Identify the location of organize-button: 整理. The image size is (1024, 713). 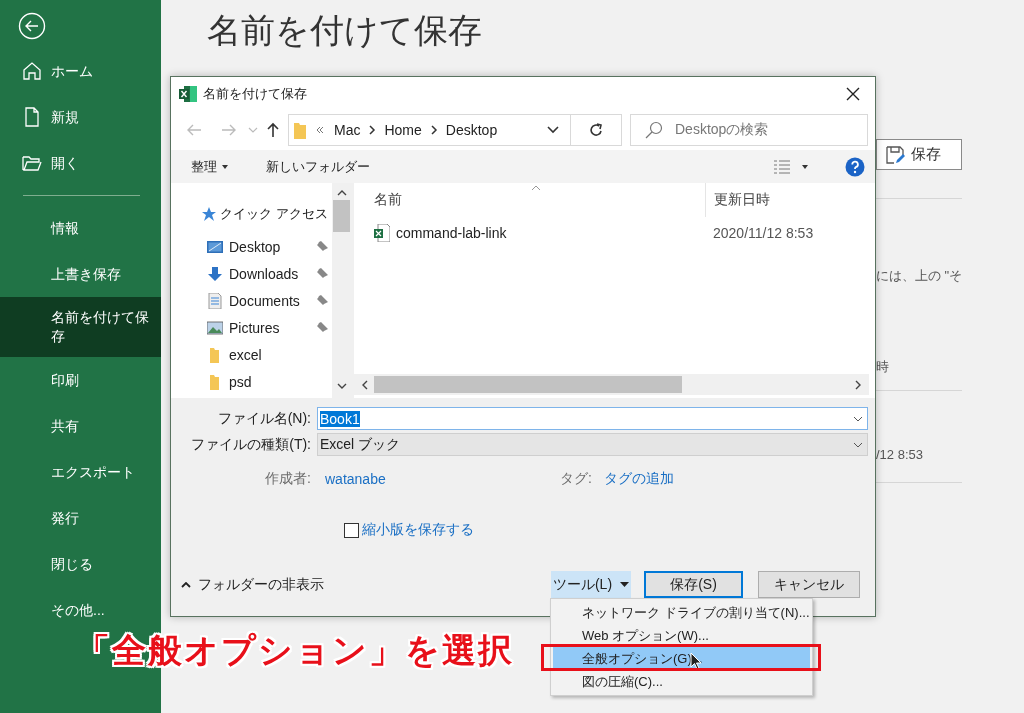
(209, 166).